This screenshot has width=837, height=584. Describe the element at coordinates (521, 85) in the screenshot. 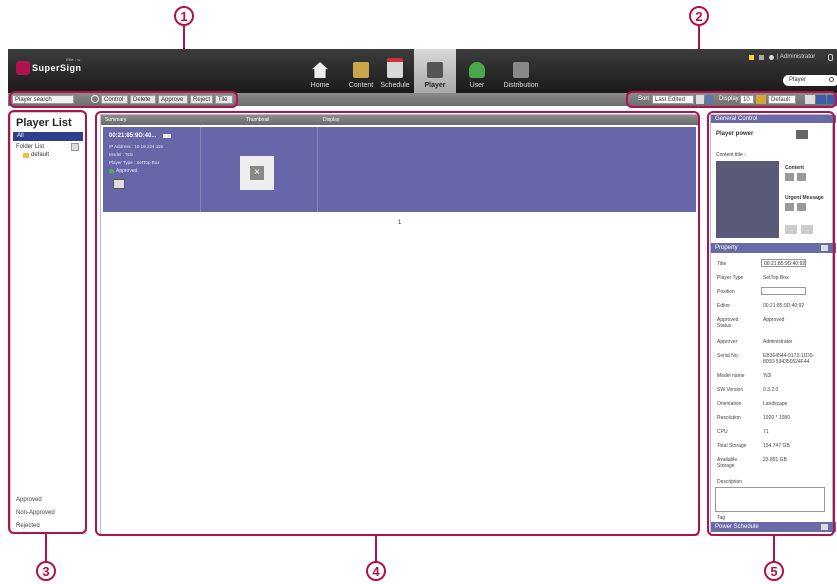

I see `nav-distribution-label: Distribution` at that location.